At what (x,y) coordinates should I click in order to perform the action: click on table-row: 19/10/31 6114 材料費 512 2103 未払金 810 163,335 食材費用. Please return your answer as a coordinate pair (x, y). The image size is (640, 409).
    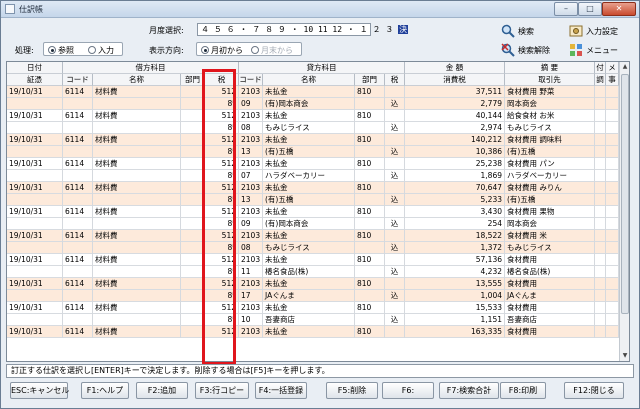
    Looking at the image, I should click on (313, 332).